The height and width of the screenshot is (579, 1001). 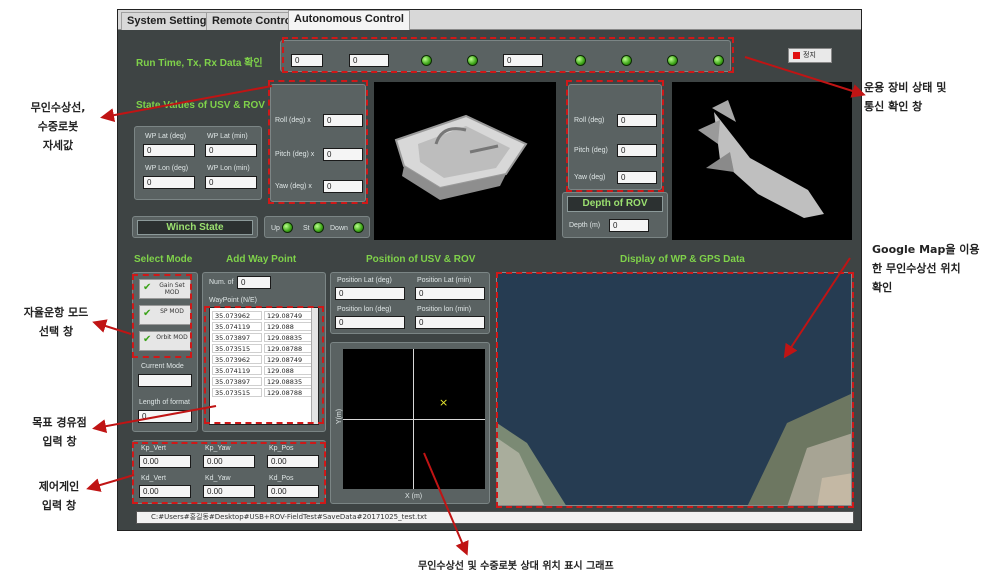 I want to click on gain-kd-yaw-field: 0.00, so click(x=229, y=491).